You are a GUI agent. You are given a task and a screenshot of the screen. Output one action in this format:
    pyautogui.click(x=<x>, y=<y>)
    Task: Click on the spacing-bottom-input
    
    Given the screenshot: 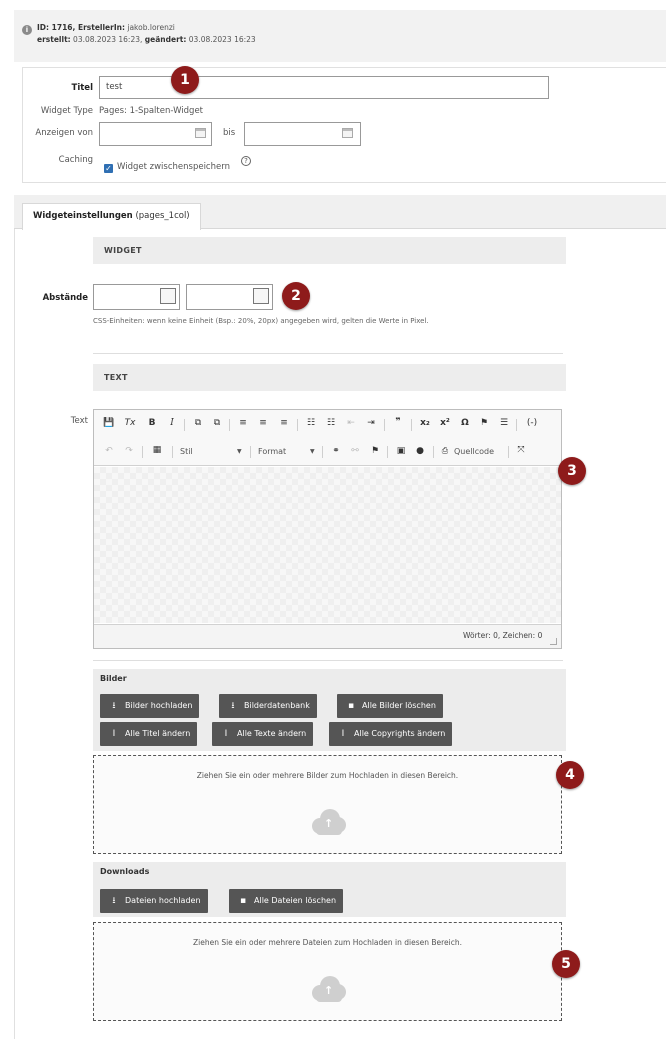 What is the action you would take?
    pyautogui.click(x=229, y=297)
    